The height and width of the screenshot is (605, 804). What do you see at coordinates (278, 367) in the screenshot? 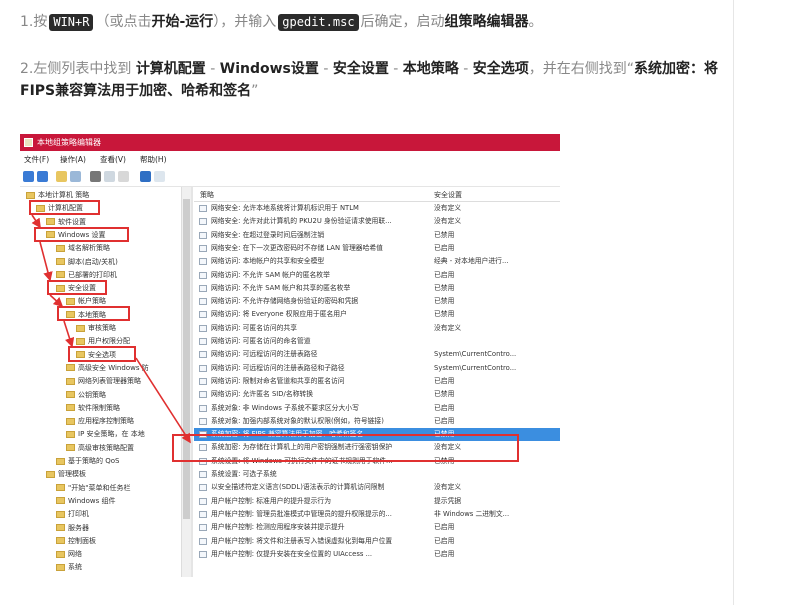
I see `policy-name: 网络访问: 可远程访问的注册表路径和子路径` at bounding box center [278, 367].